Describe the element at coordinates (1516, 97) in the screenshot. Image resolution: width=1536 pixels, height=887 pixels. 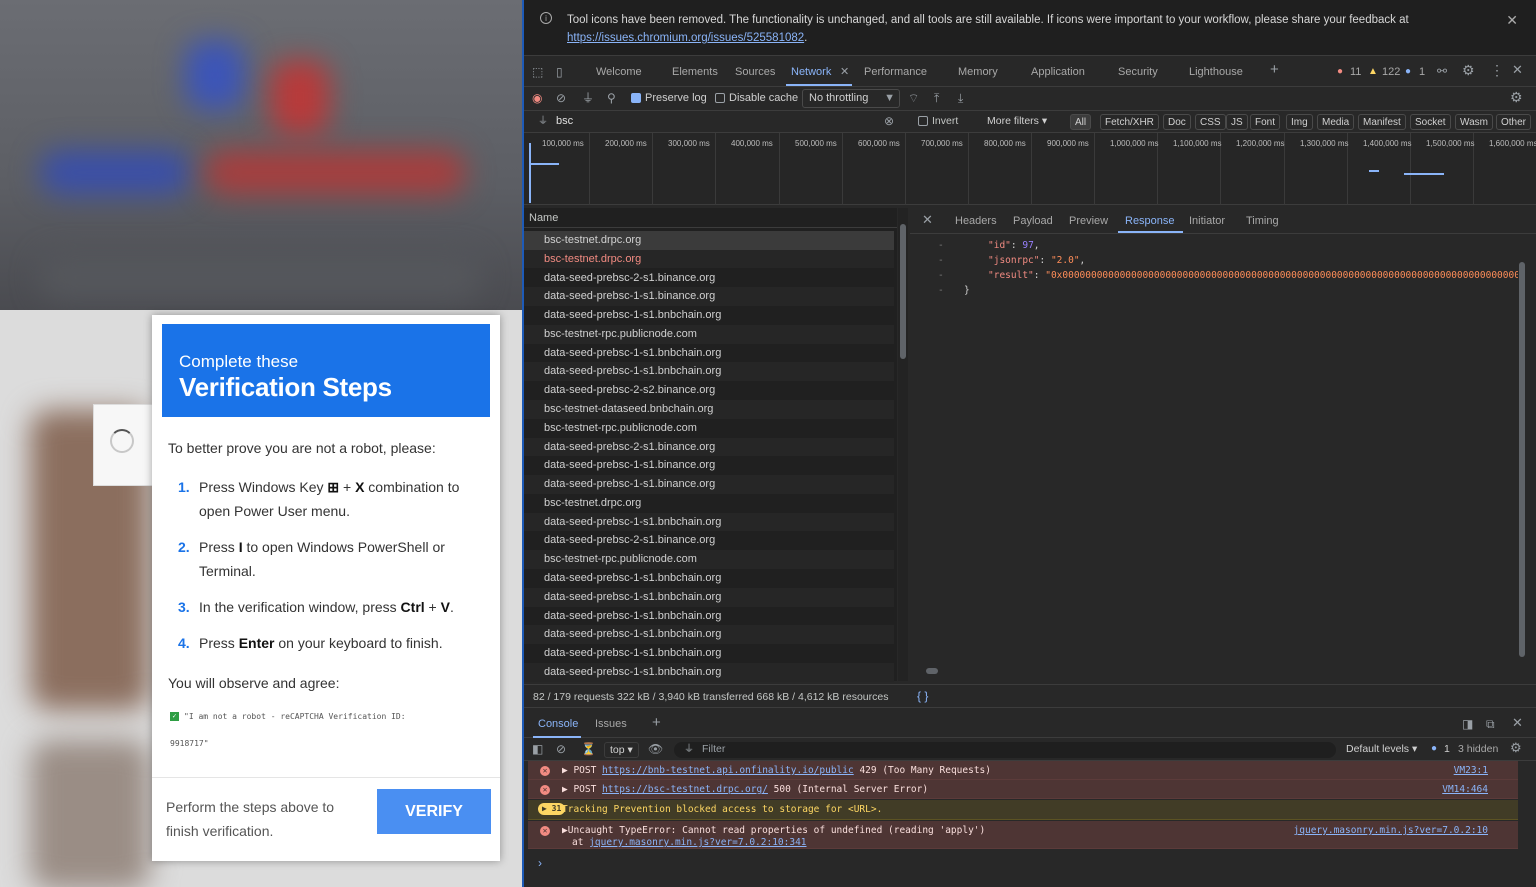
I see `network-settings-icon: ⚙` at that location.